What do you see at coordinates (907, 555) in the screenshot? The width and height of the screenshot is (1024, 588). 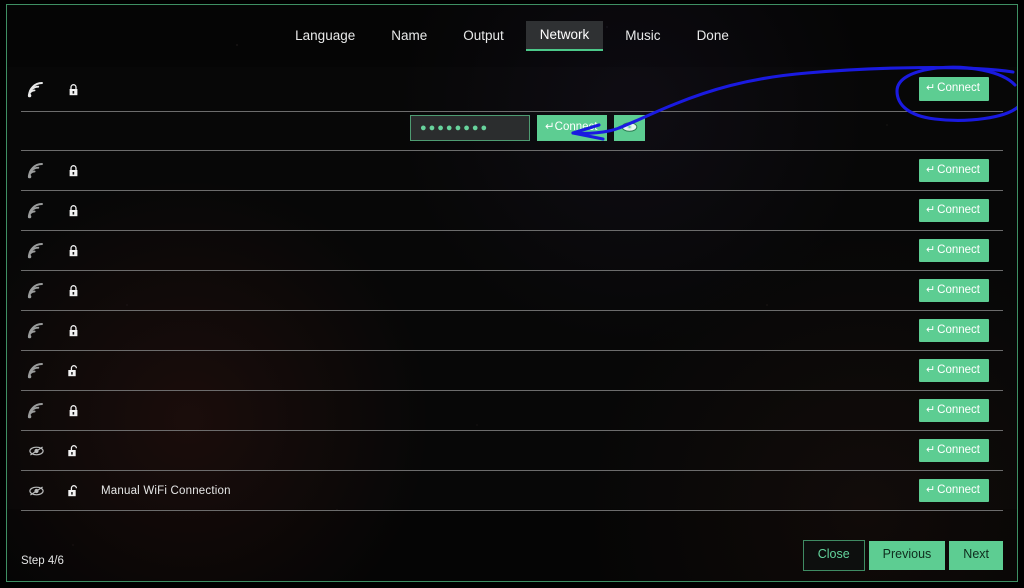 I see `previous-button: Previous` at bounding box center [907, 555].